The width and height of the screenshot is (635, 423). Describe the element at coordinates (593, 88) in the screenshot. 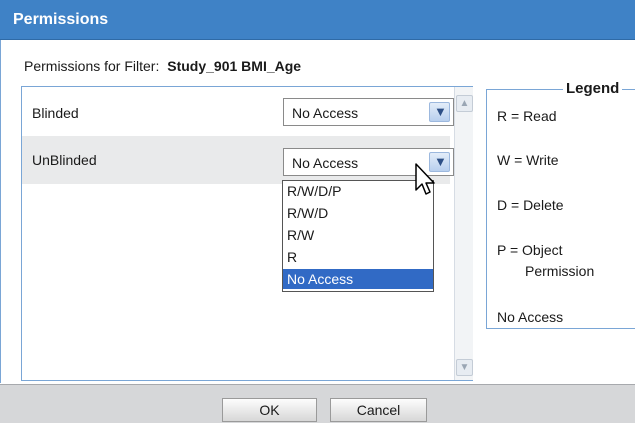

I see `legend-title: Legend` at that location.